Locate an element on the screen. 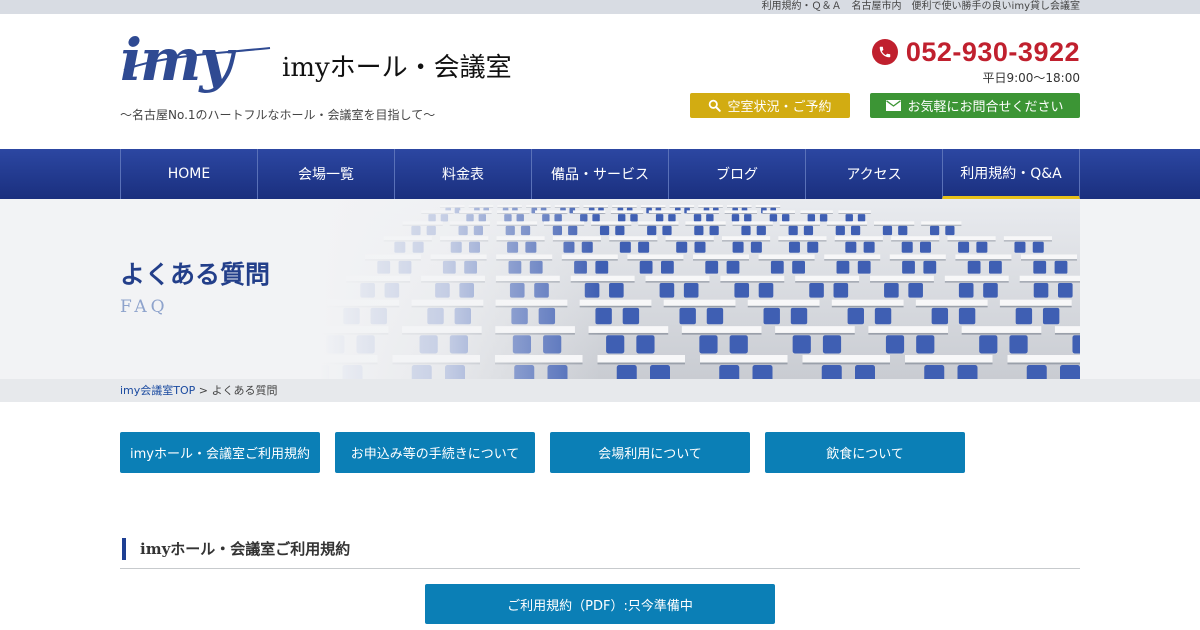 This screenshot has width=1200, height=630. section-heading-text: imyホール・会議室ご利用規約 is located at coordinates (245, 549).